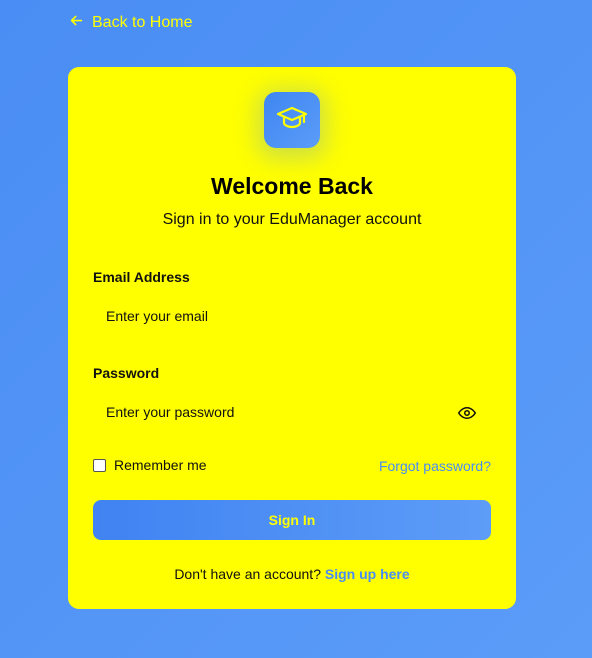  Describe the element at coordinates (141, 277) in the screenshot. I see `email-label: Email Address` at that location.